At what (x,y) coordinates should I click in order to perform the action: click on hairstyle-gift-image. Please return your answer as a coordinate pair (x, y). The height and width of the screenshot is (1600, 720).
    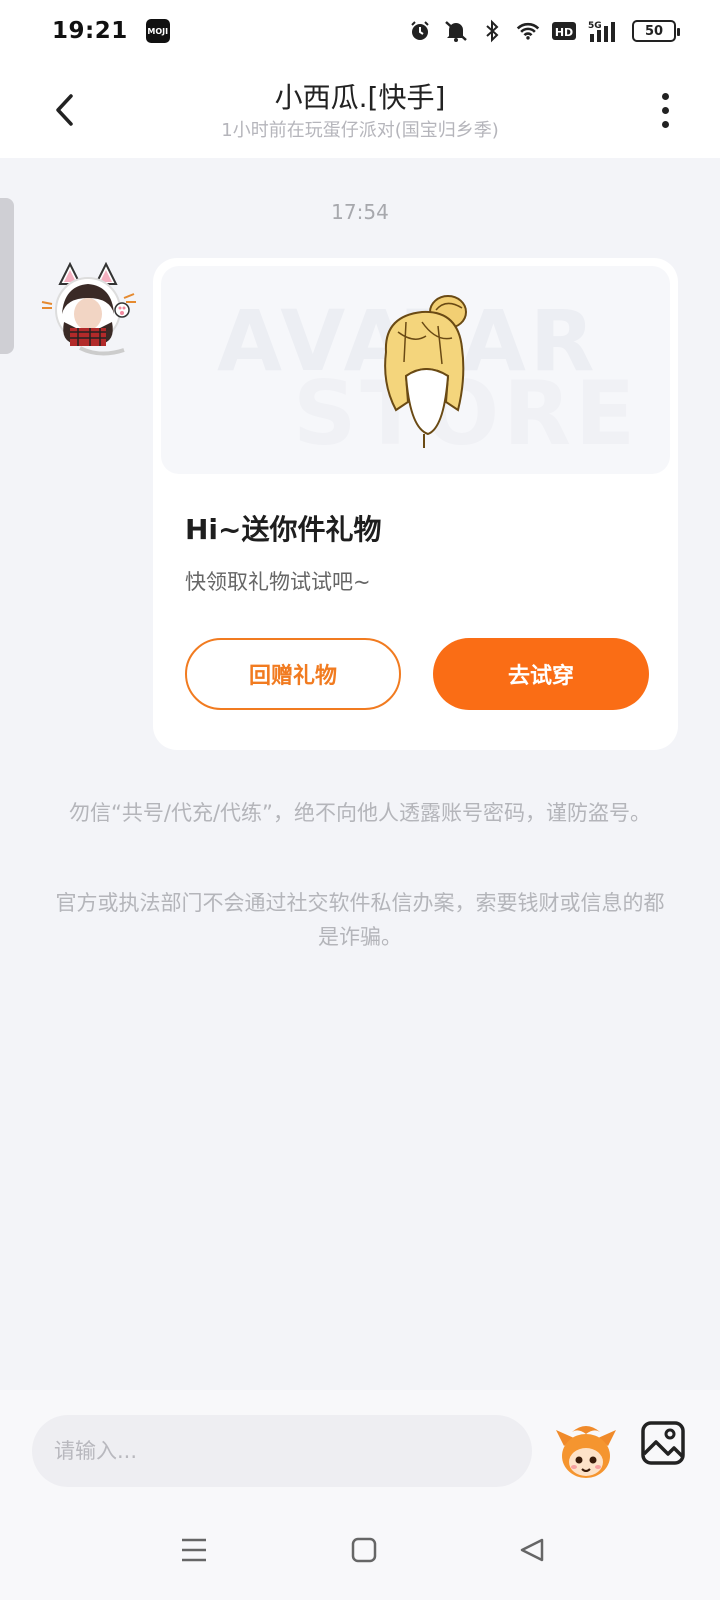
    Looking at the image, I should click on (425, 371).